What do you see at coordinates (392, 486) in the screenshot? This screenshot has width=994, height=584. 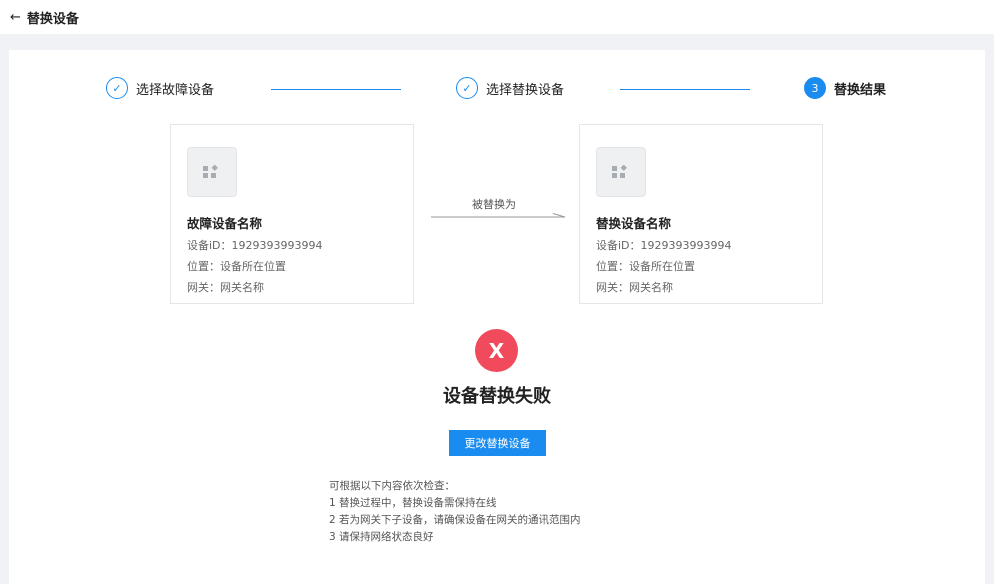 I see `tips-heading: 可根据以下内容依次检查：` at bounding box center [392, 486].